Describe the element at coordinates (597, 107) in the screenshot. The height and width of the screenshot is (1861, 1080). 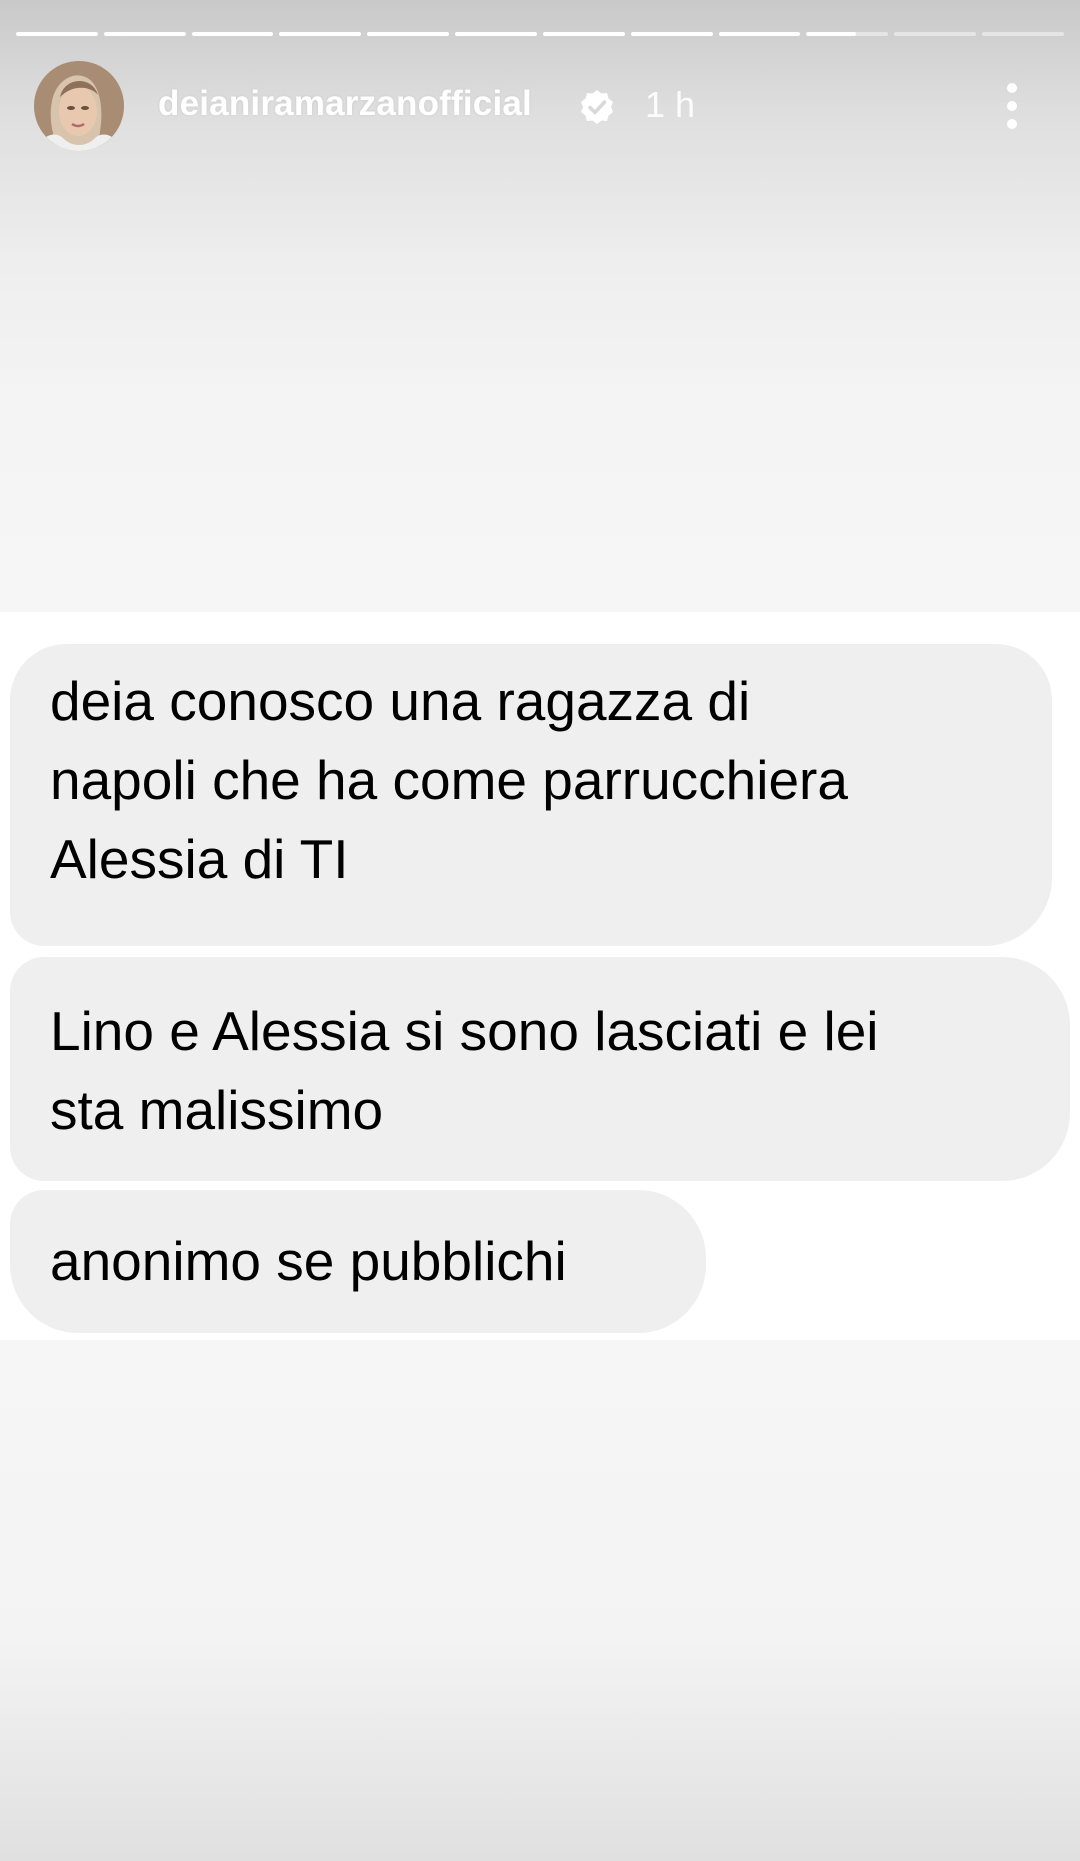
I see `verified-badge-icon` at that location.